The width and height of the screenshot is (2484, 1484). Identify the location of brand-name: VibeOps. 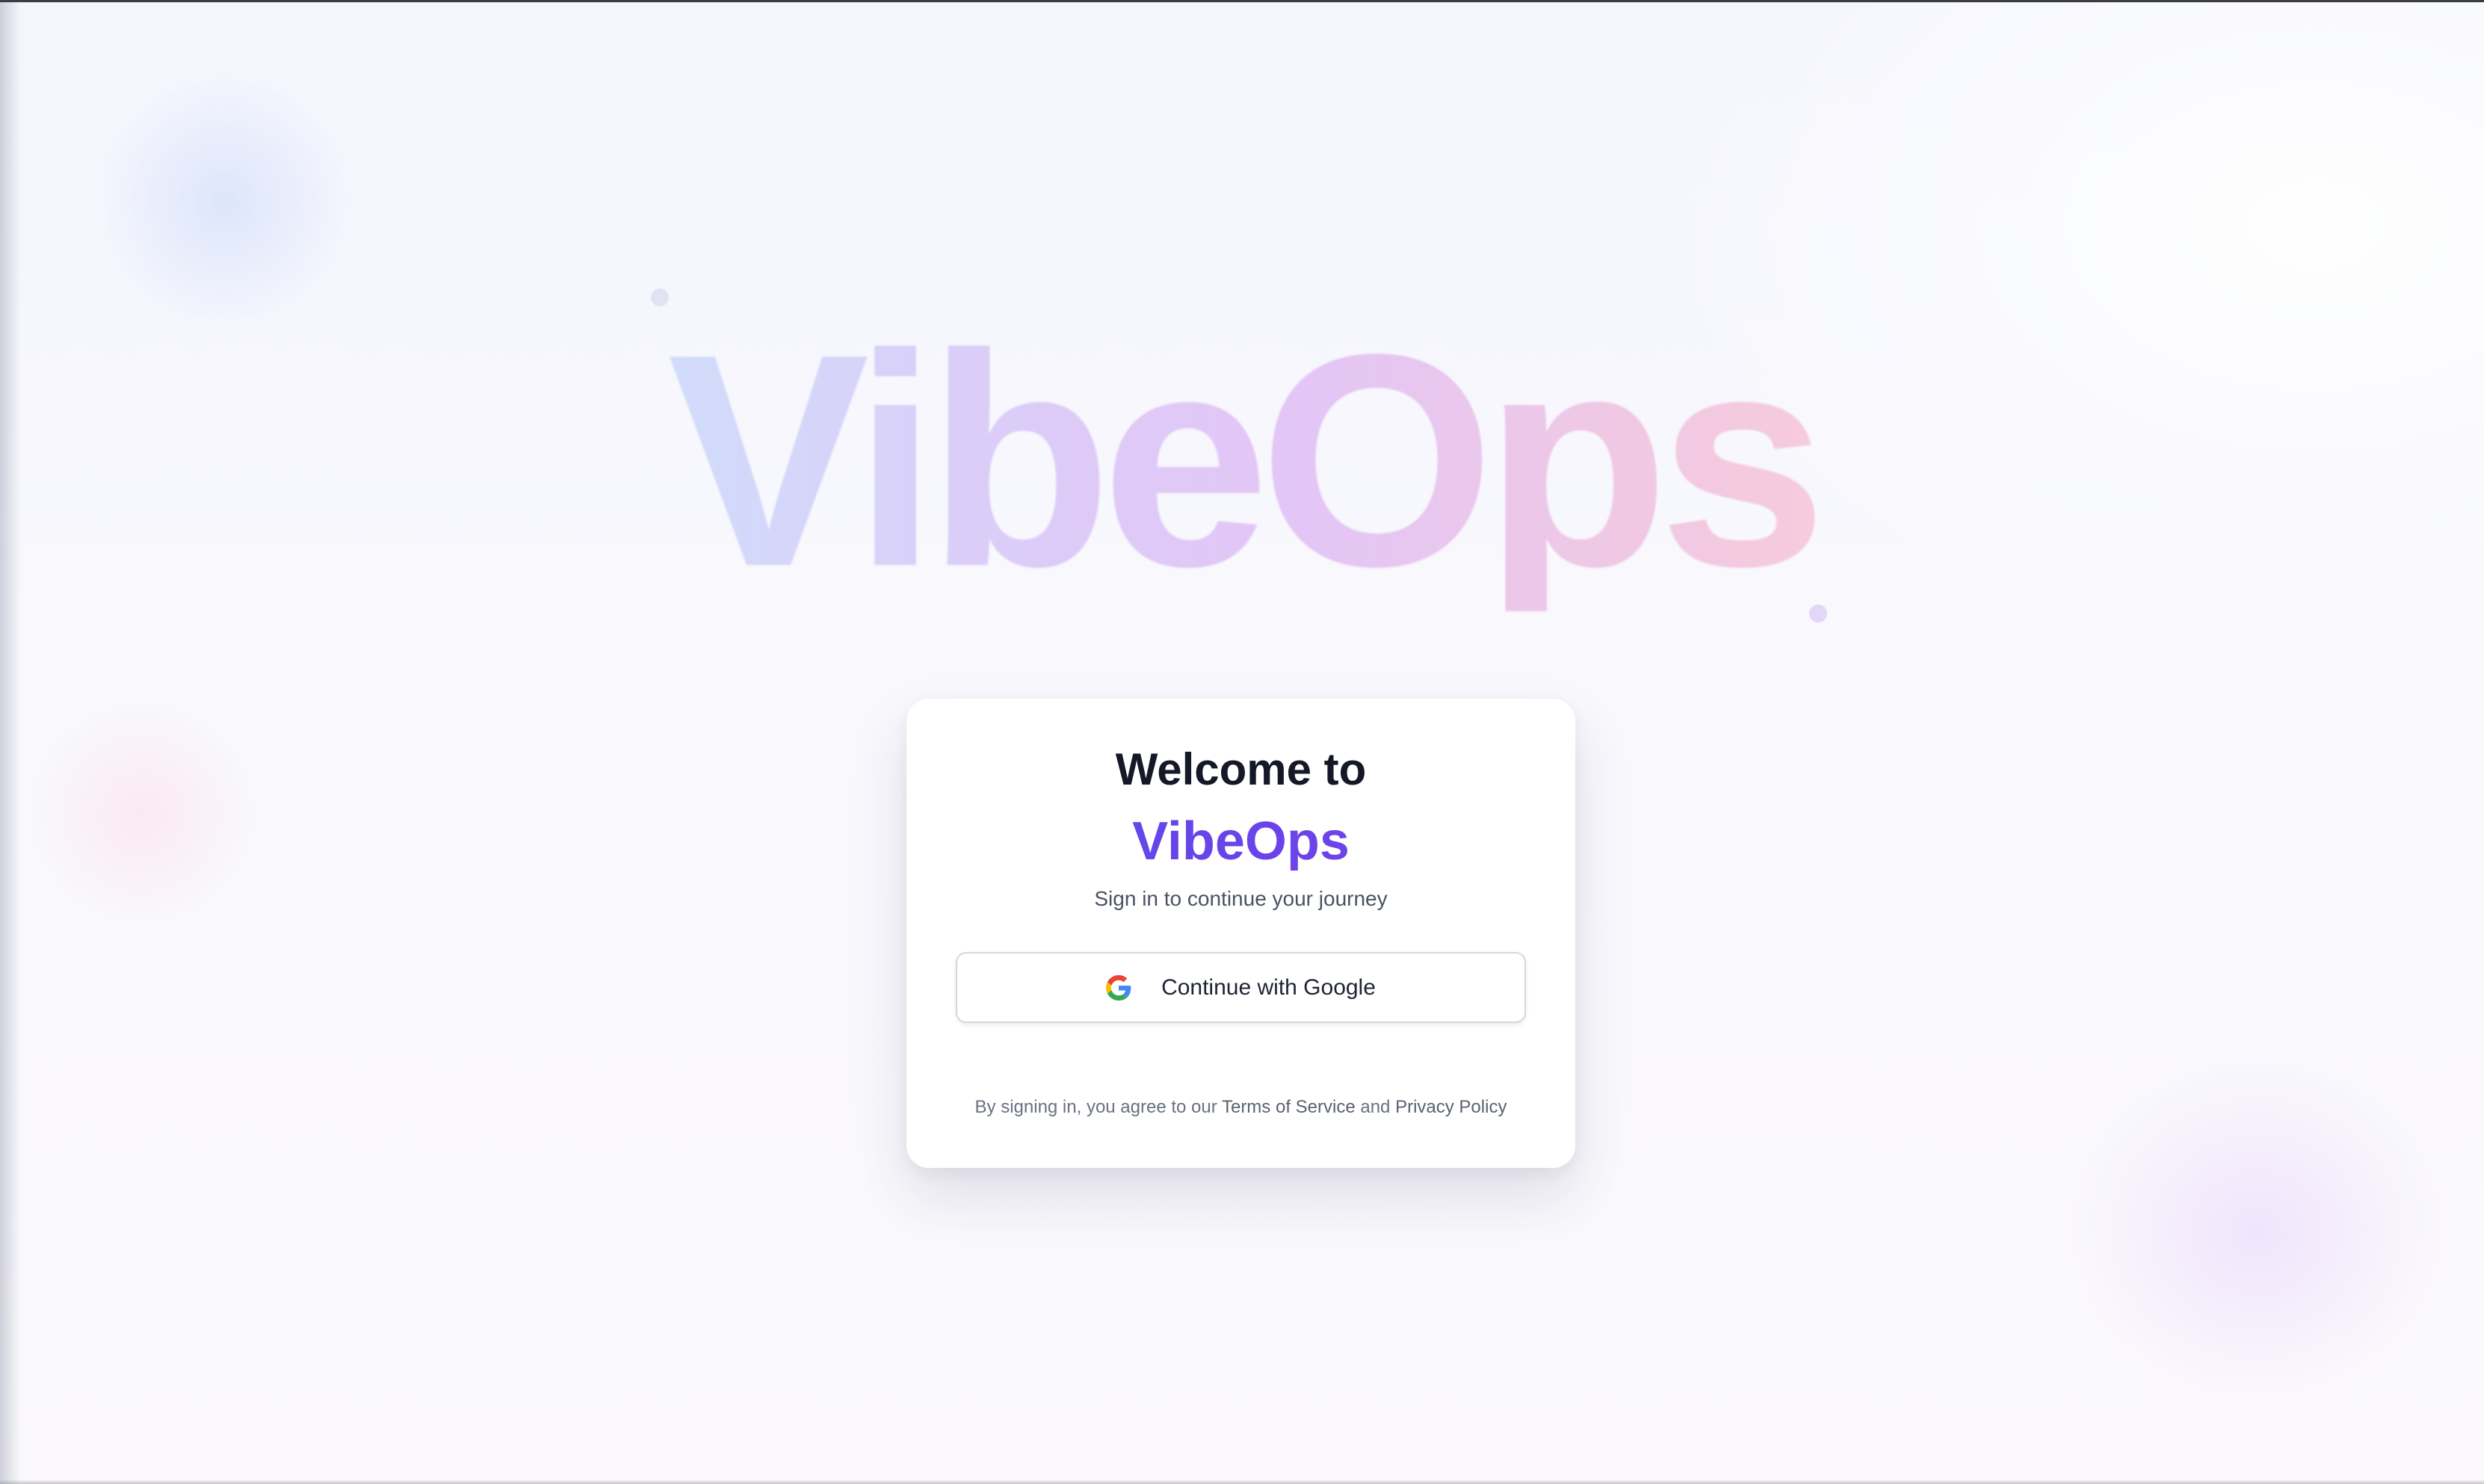
(1240, 841).